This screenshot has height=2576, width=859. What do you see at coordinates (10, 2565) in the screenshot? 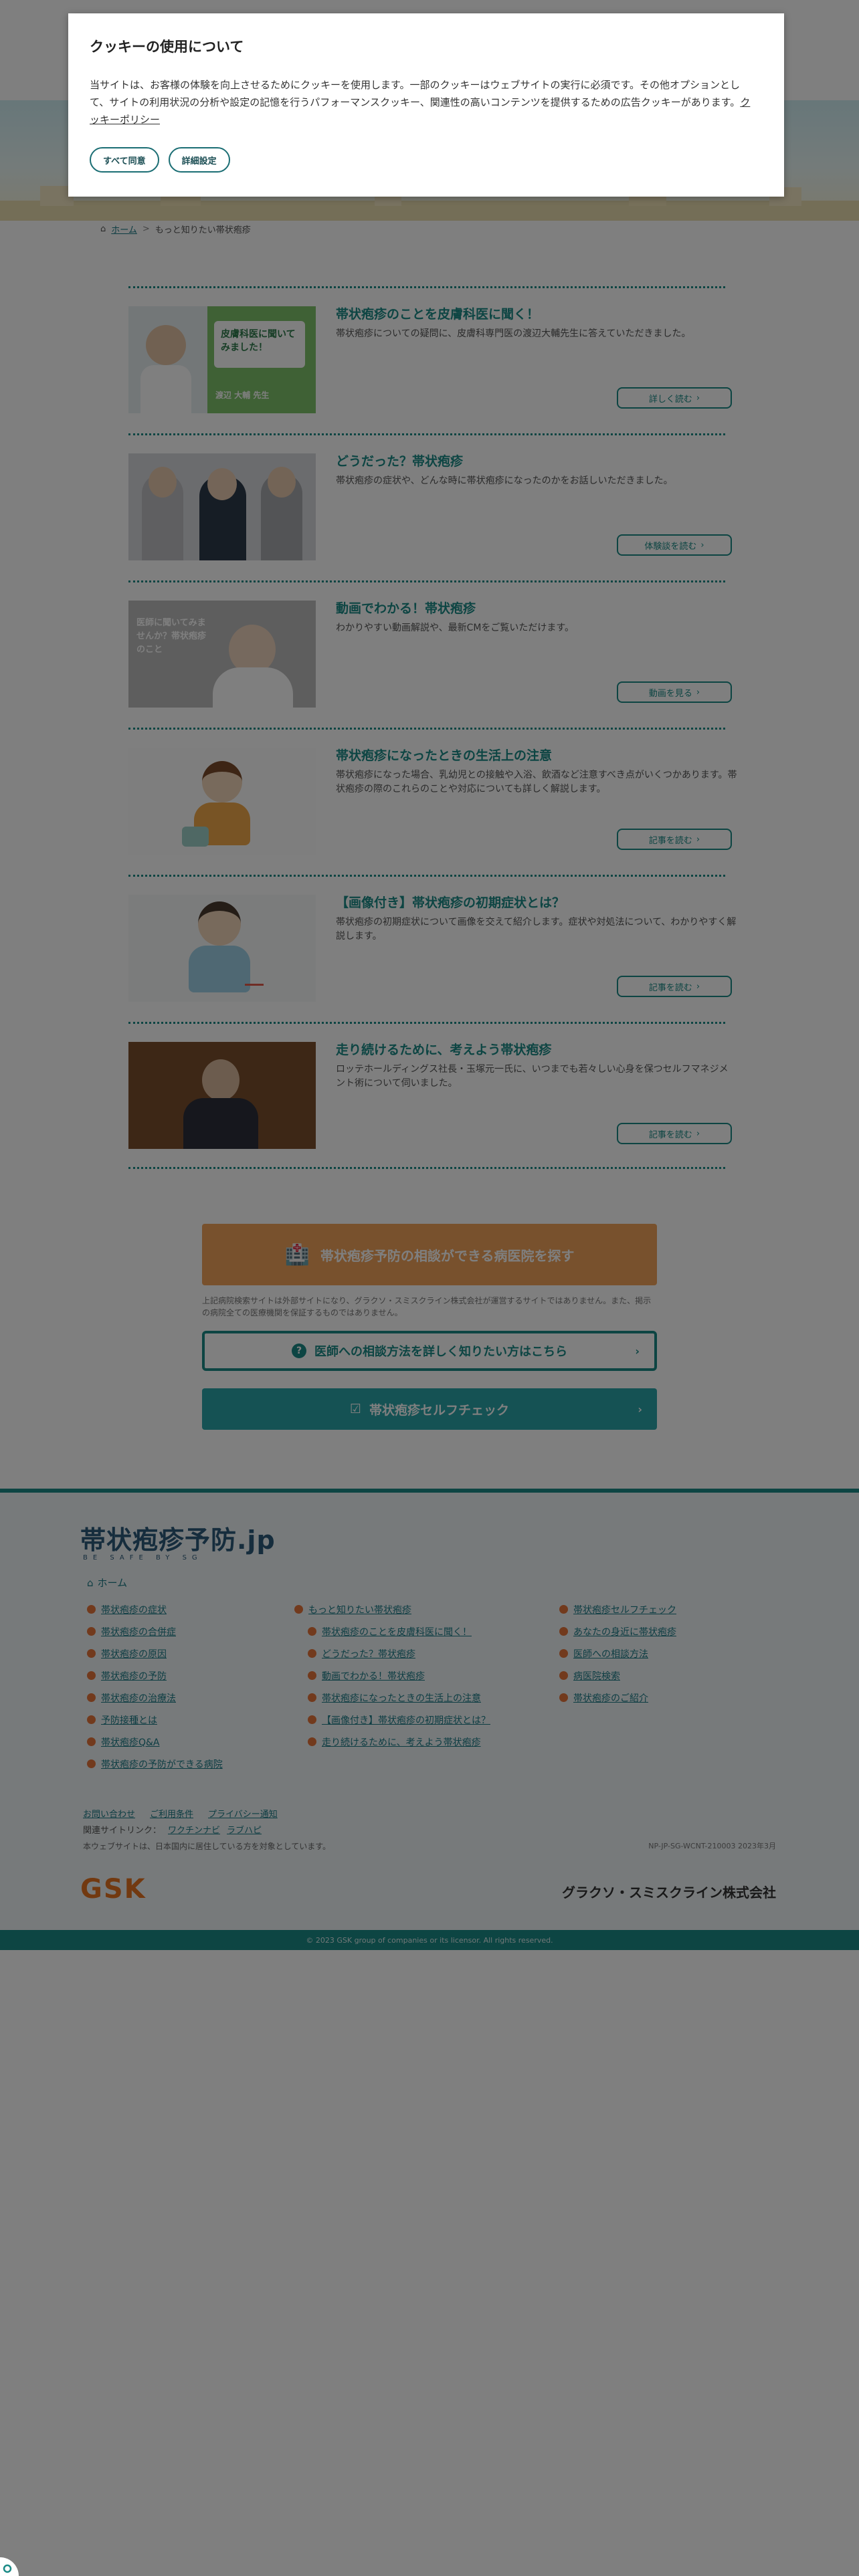
I see `privacy-settings-icon` at bounding box center [10, 2565].